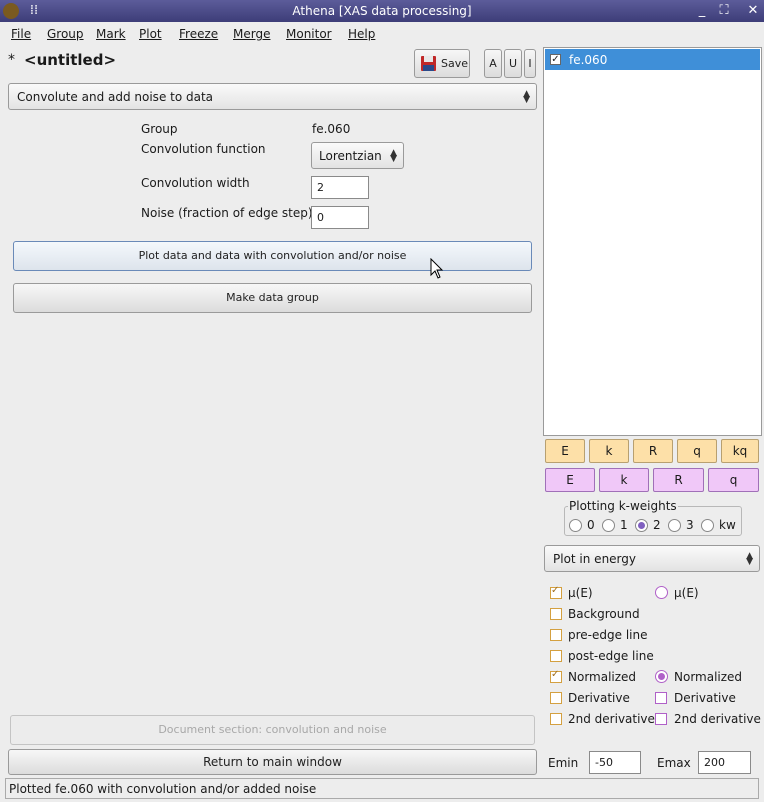  Describe the element at coordinates (678, 480) in the screenshot. I see `plot-marked-r-button: R` at that location.